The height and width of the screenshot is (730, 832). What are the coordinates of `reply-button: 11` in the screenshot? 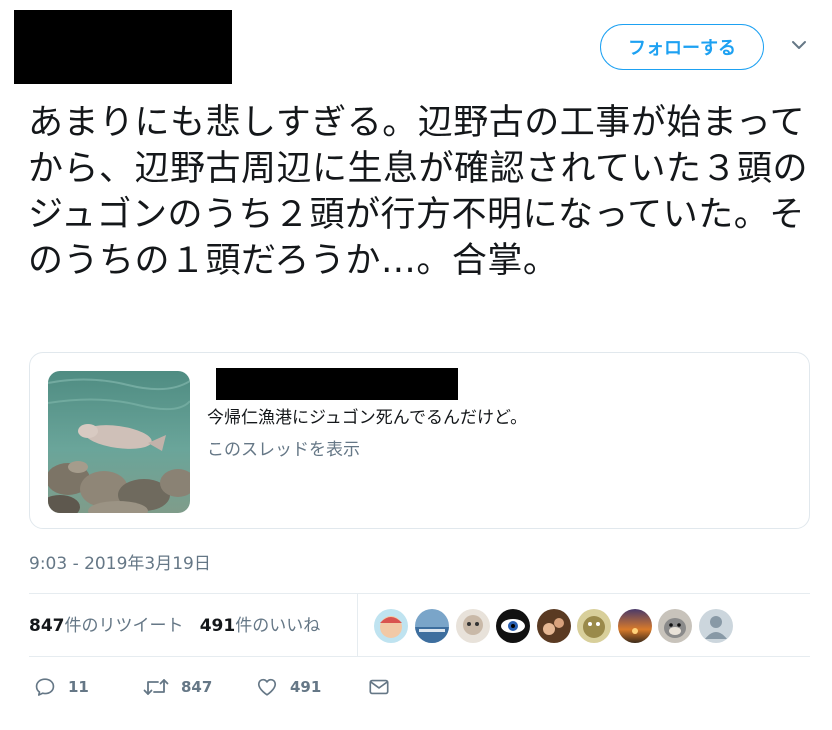 It's located at (61, 687).